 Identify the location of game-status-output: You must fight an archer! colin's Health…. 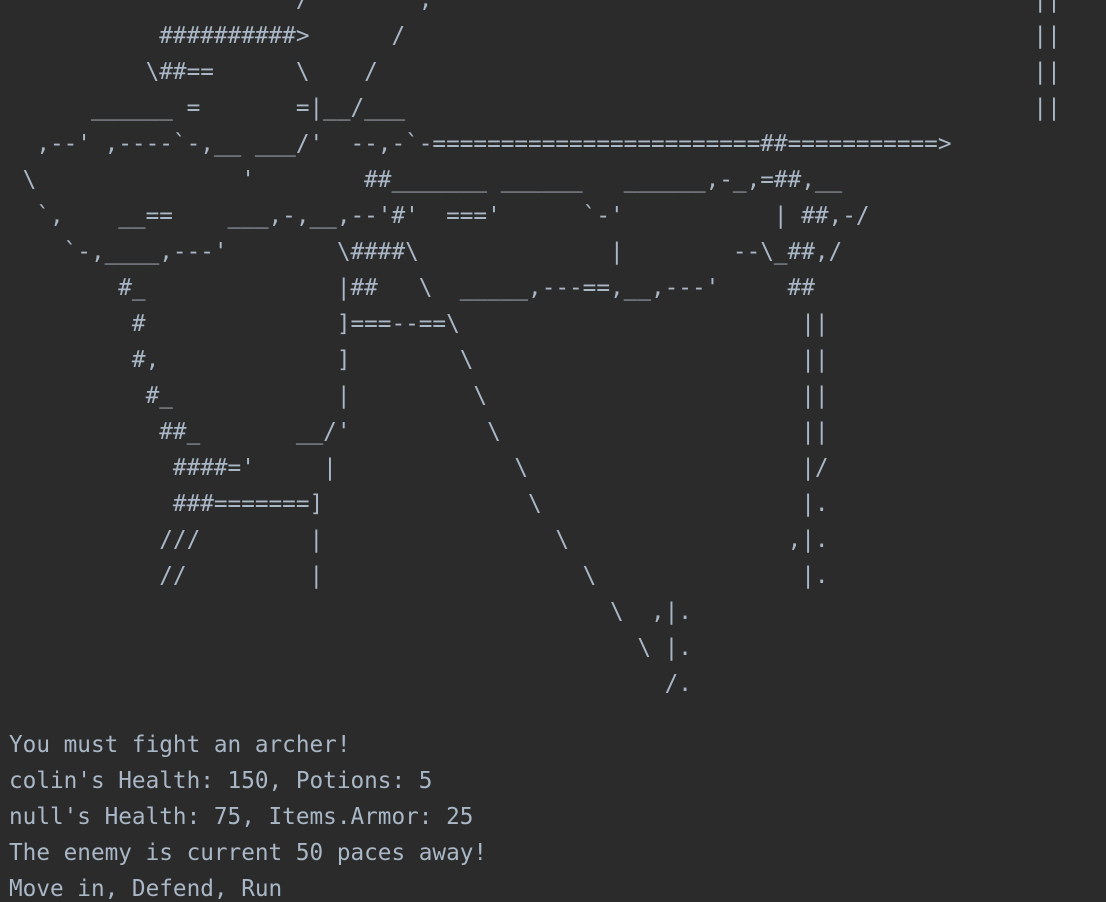
(248, 814).